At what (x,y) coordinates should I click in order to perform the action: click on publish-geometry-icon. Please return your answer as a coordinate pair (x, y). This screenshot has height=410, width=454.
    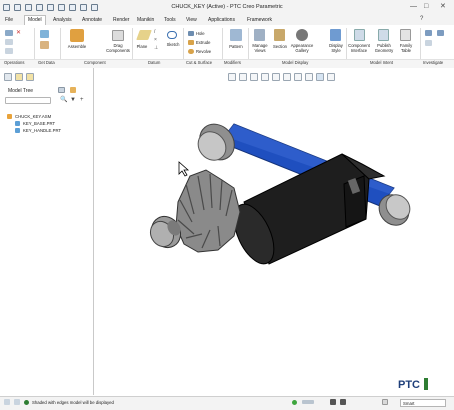
    Looking at the image, I should click on (383, 35).